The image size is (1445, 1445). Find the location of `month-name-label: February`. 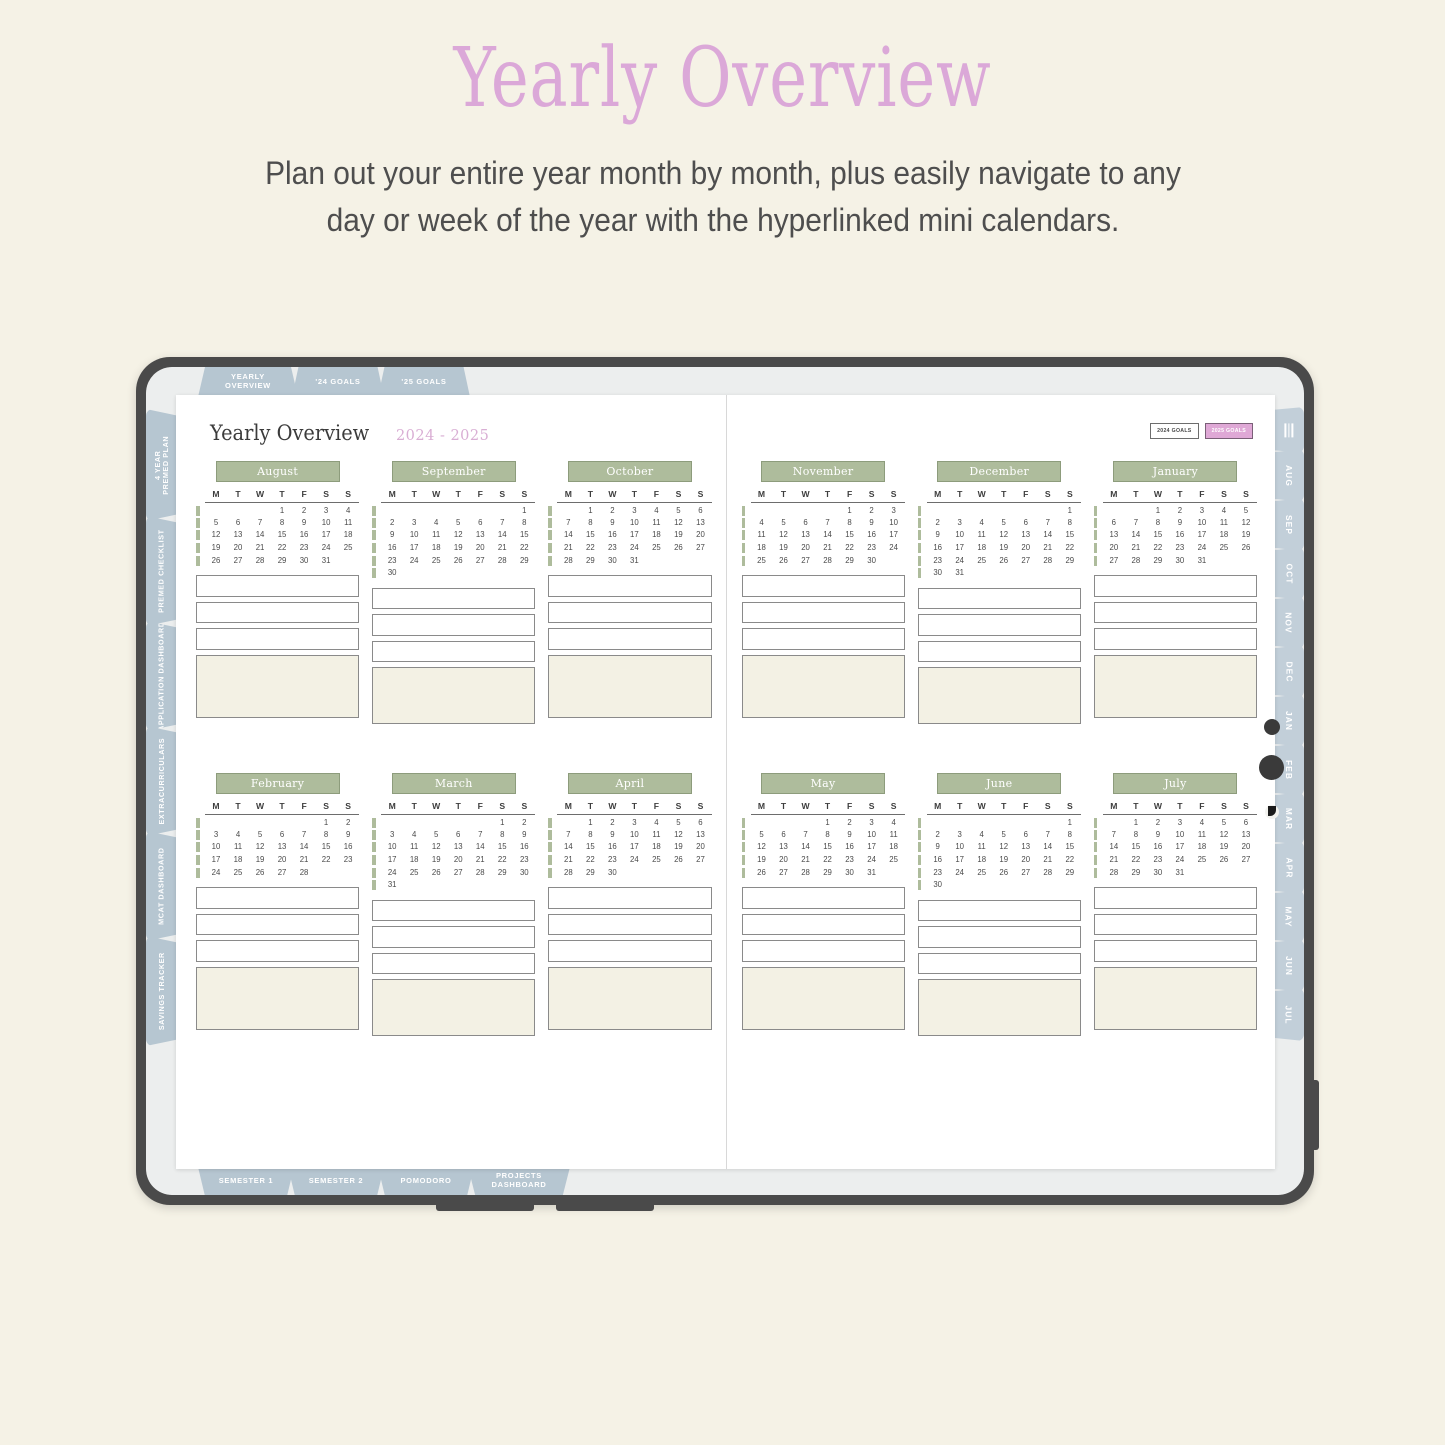

month-name-label: February is located at coordinates (277, 783).